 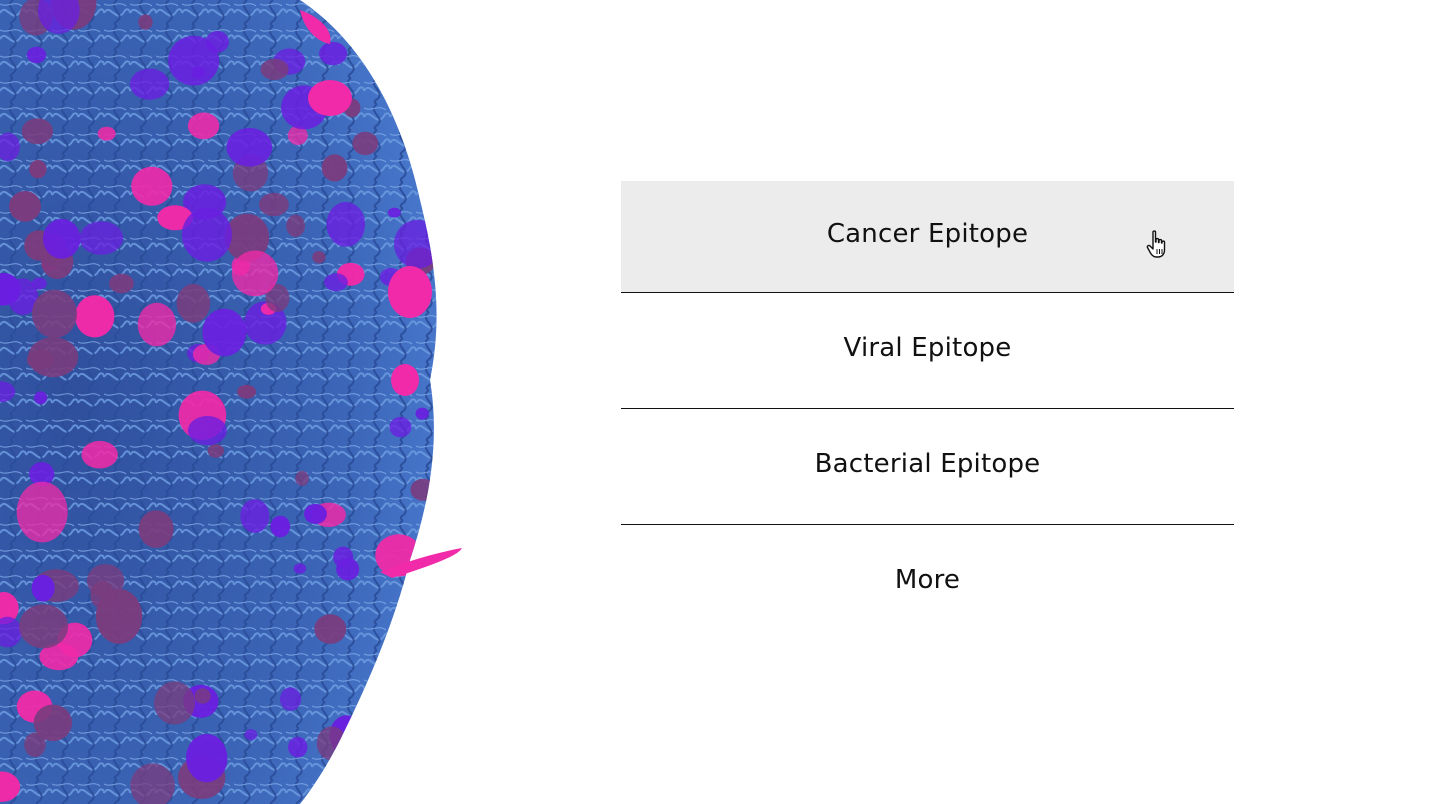 I want to click on menu-item-label: More, so click(x=927, y=579).